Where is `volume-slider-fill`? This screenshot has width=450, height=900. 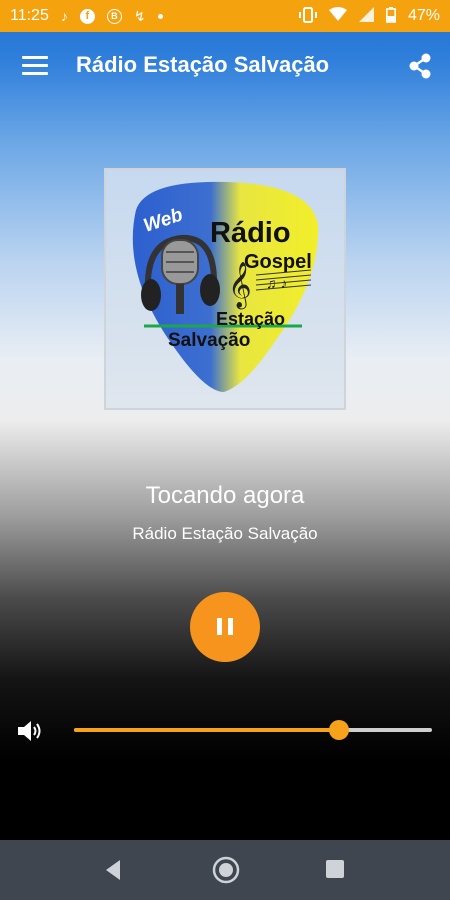 volume-slider-fill is located at coordinates (206, 730).